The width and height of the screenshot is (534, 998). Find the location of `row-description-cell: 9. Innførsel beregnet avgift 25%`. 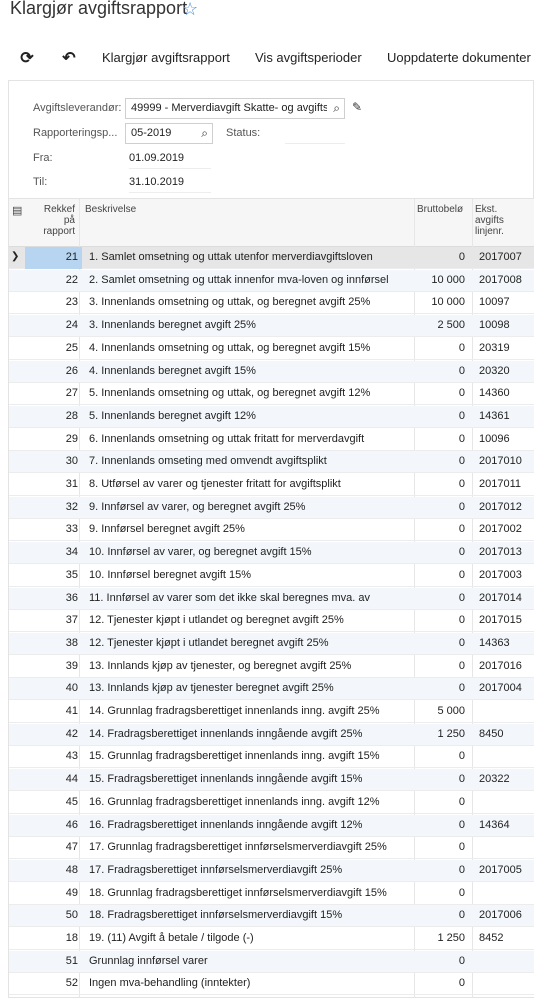

row-description-cell: 9. Innførsel beregnet avgift 25% is located at coordinates (253, 529).